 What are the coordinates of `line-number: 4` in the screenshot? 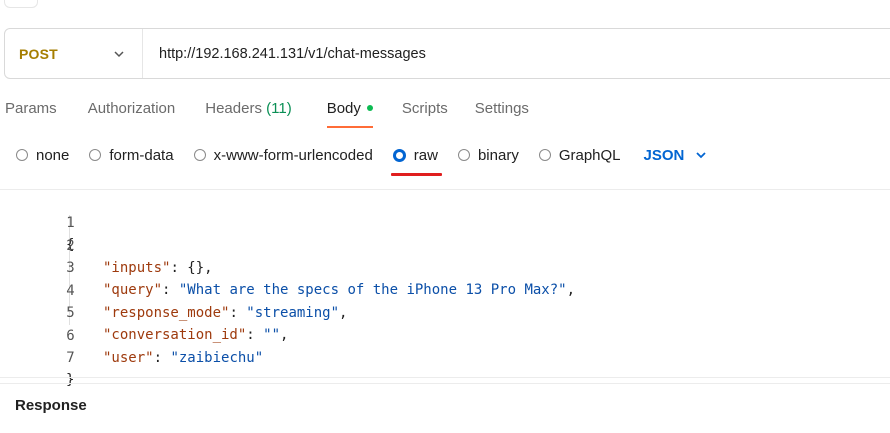 It's located at (70, 291).